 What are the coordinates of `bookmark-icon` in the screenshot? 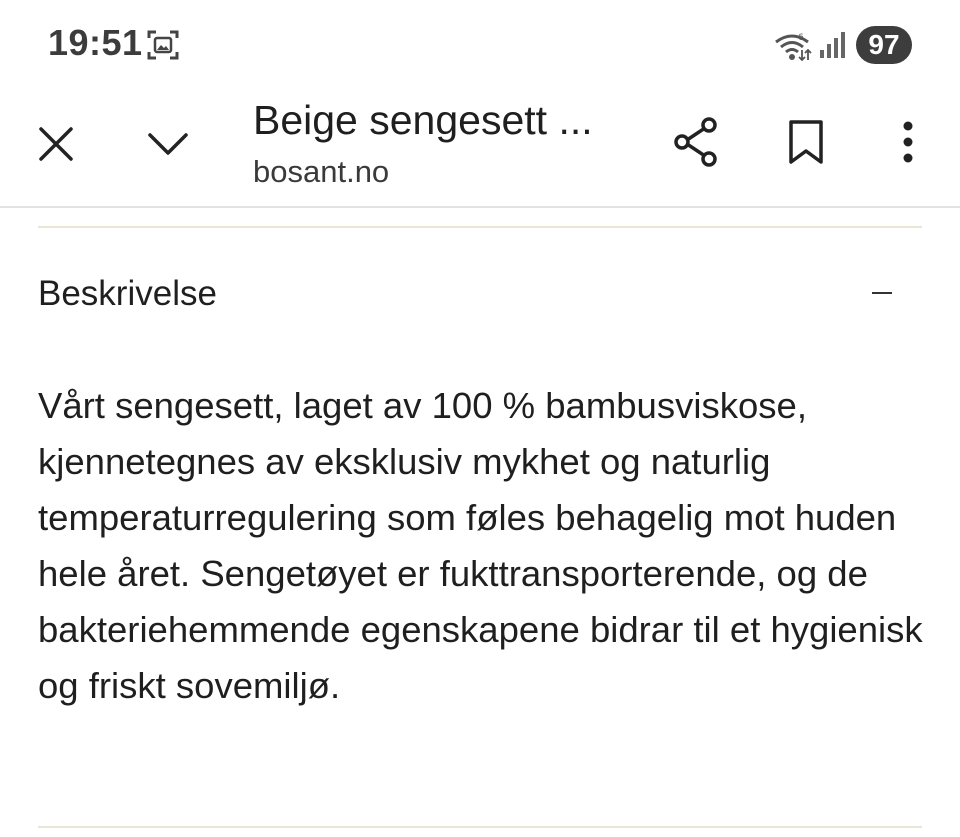 It's located at (806, 142).